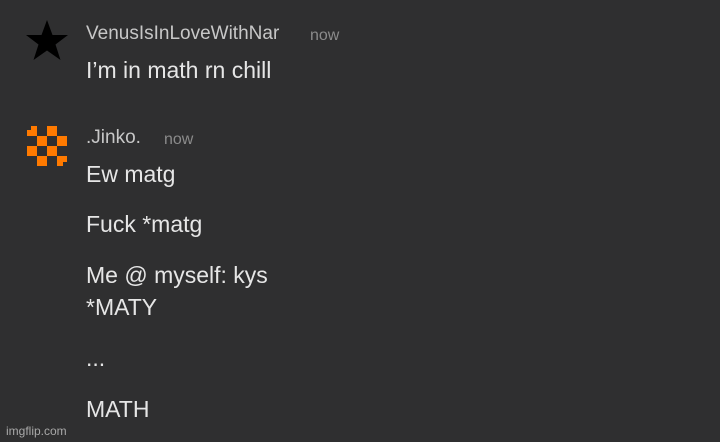 The image size is (720, 442). I want to click on message-2-timestamp: now, so click(179, 139).